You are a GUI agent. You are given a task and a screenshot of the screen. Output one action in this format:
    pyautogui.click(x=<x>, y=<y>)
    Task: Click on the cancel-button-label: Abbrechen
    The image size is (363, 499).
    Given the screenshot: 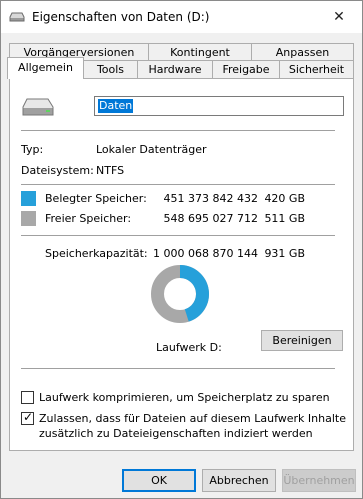 What is the action you would take?
    pyautogui.click(x=239, y=480)
    